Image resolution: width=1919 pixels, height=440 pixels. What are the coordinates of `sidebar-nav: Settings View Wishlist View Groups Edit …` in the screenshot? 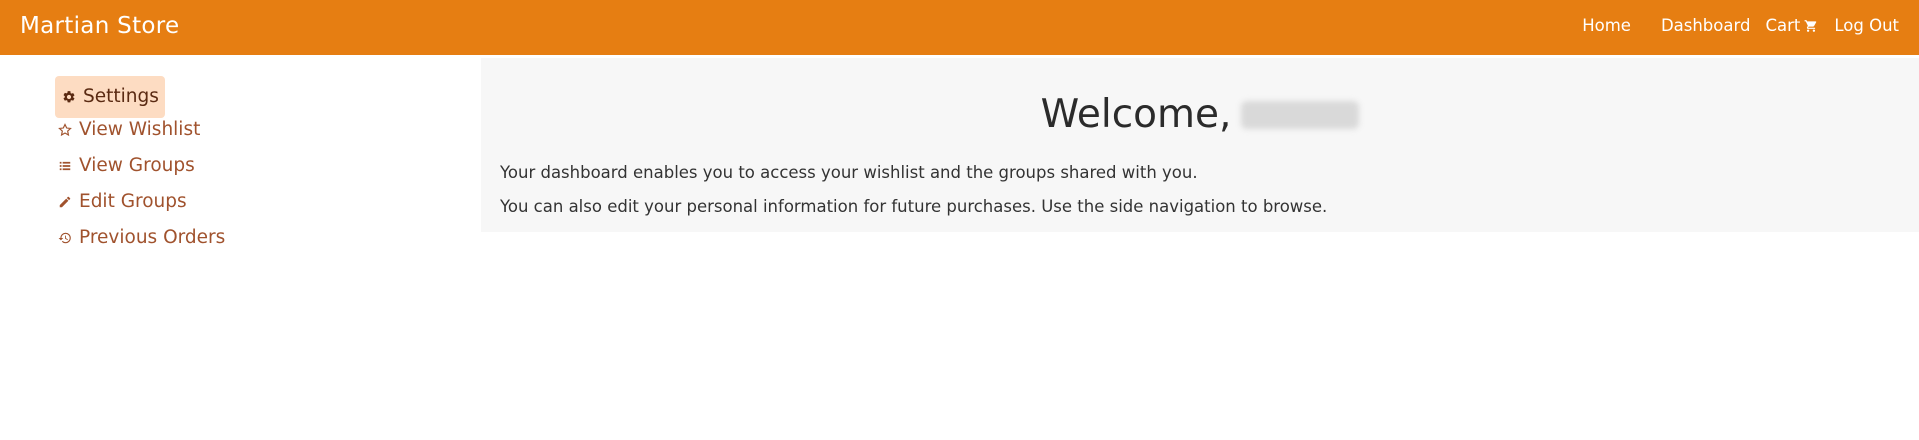 It's located at (235, 166).